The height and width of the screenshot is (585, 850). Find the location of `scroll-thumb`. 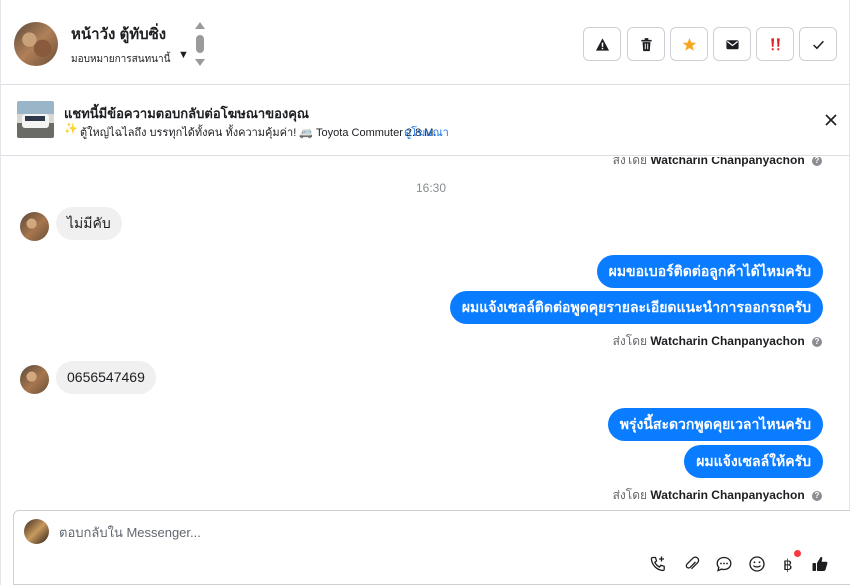

scroll-thumb is located at coordinates (200, 44).